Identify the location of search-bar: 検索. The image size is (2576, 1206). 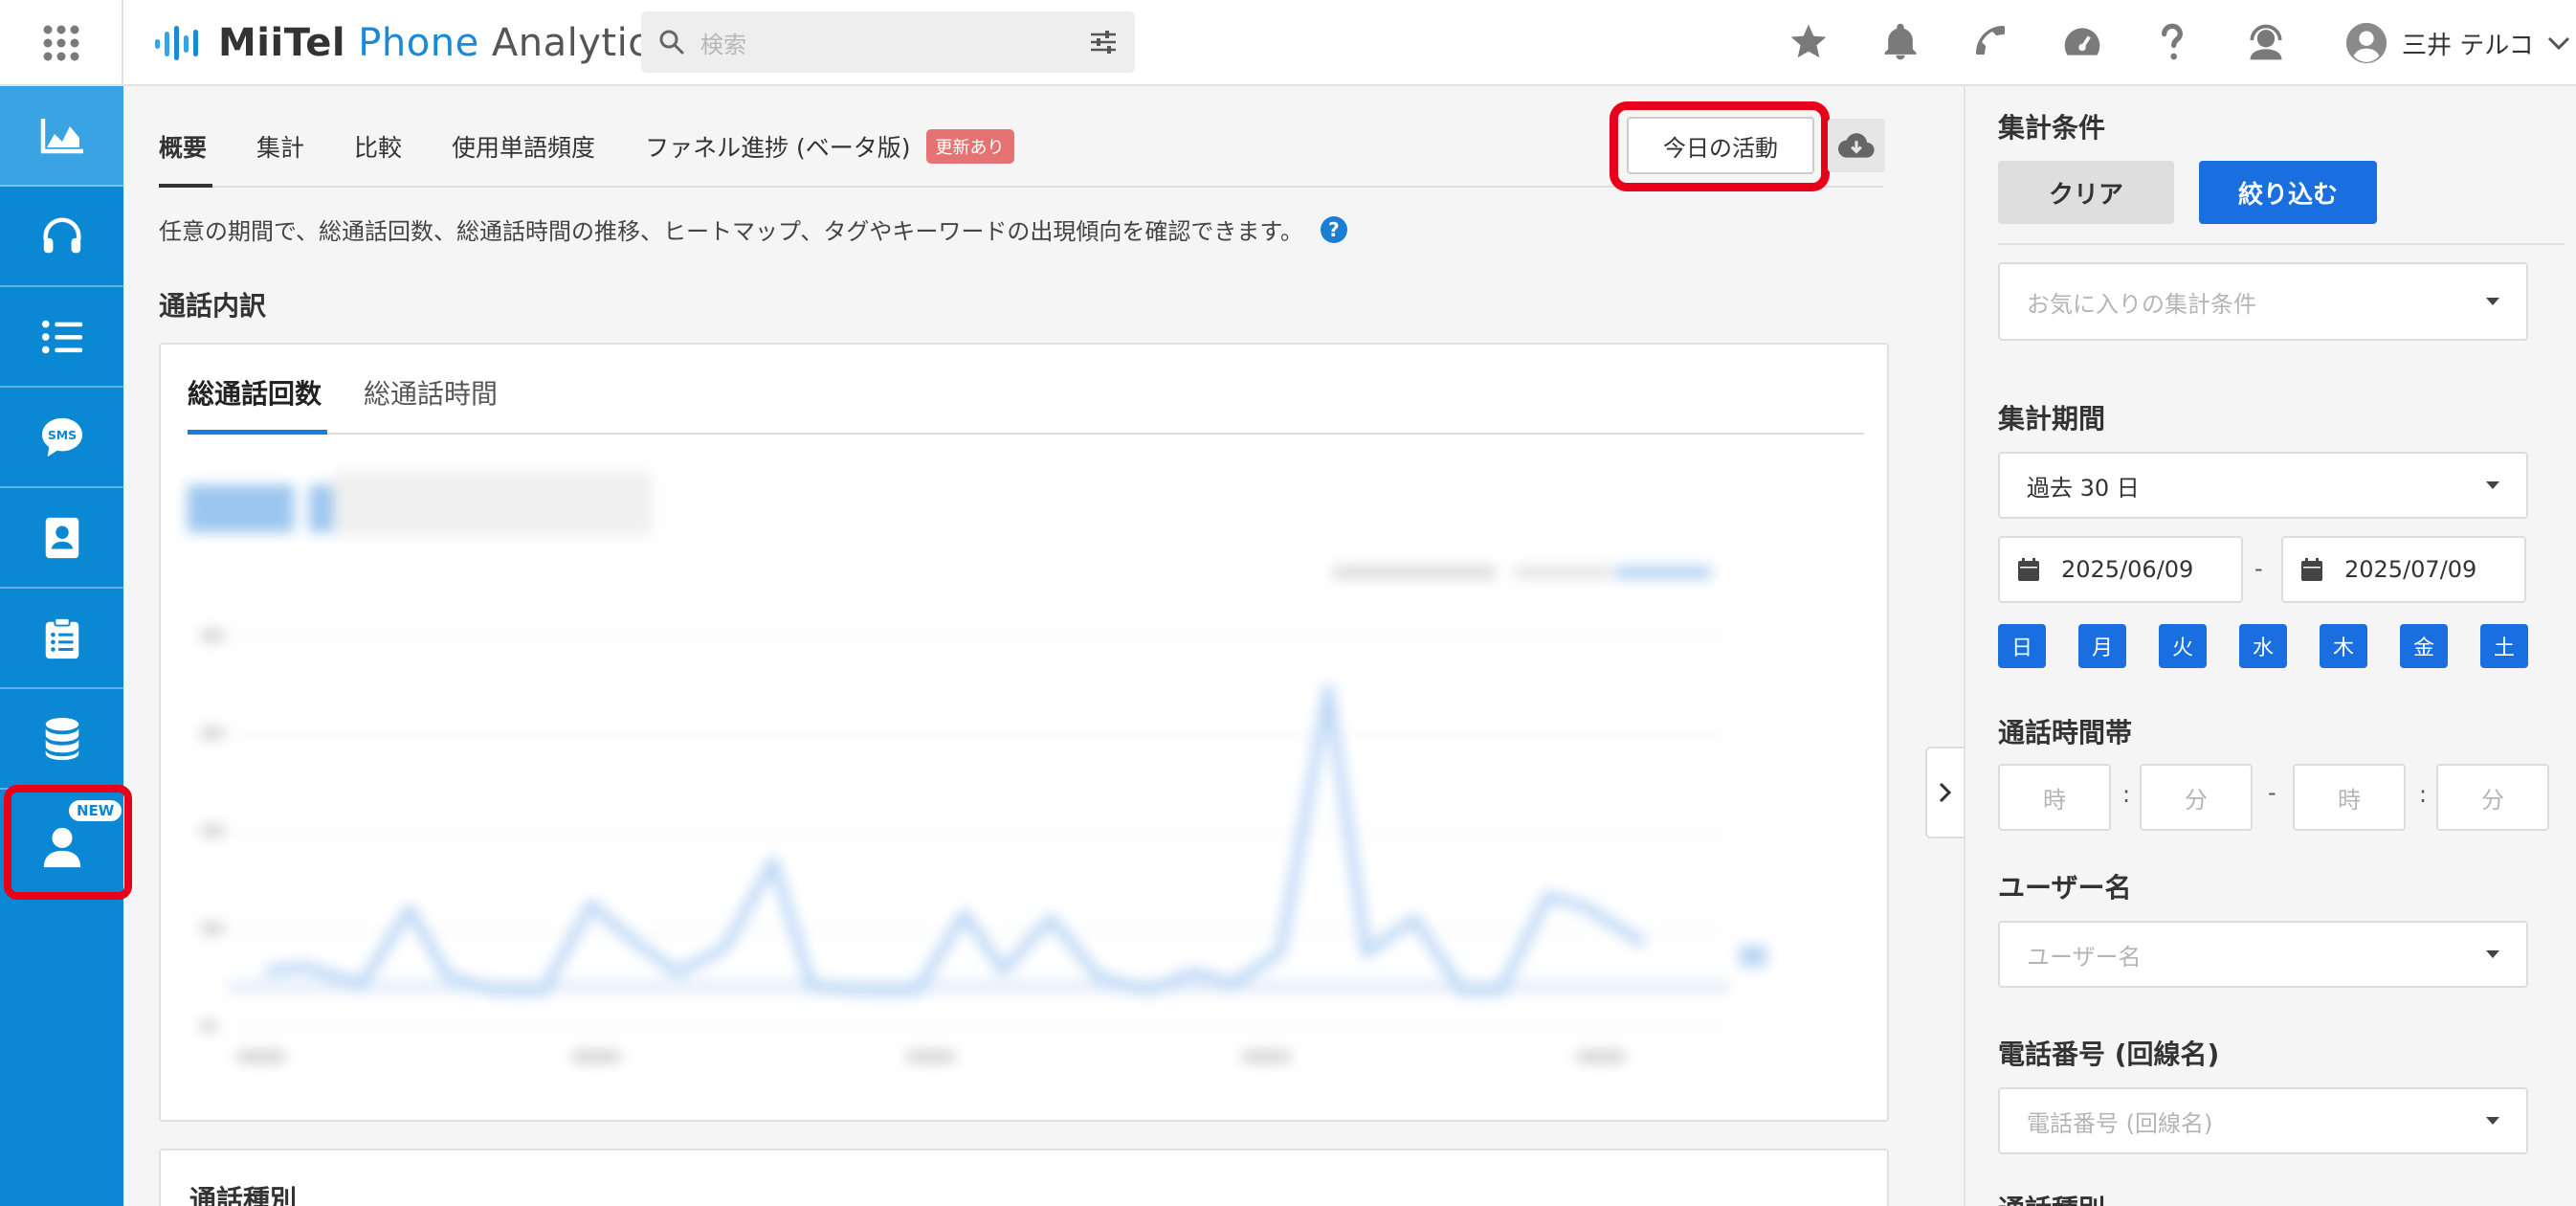
(888, 42).